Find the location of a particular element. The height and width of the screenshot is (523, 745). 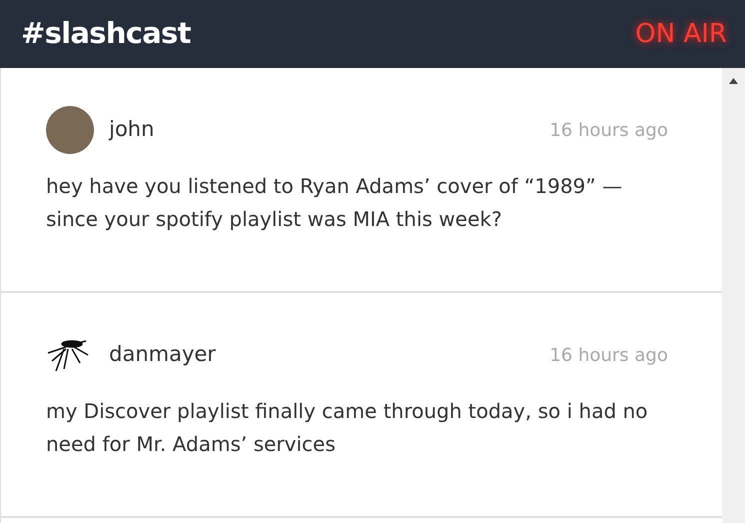

author-name: danmayer is located at coordinates (162, 354).